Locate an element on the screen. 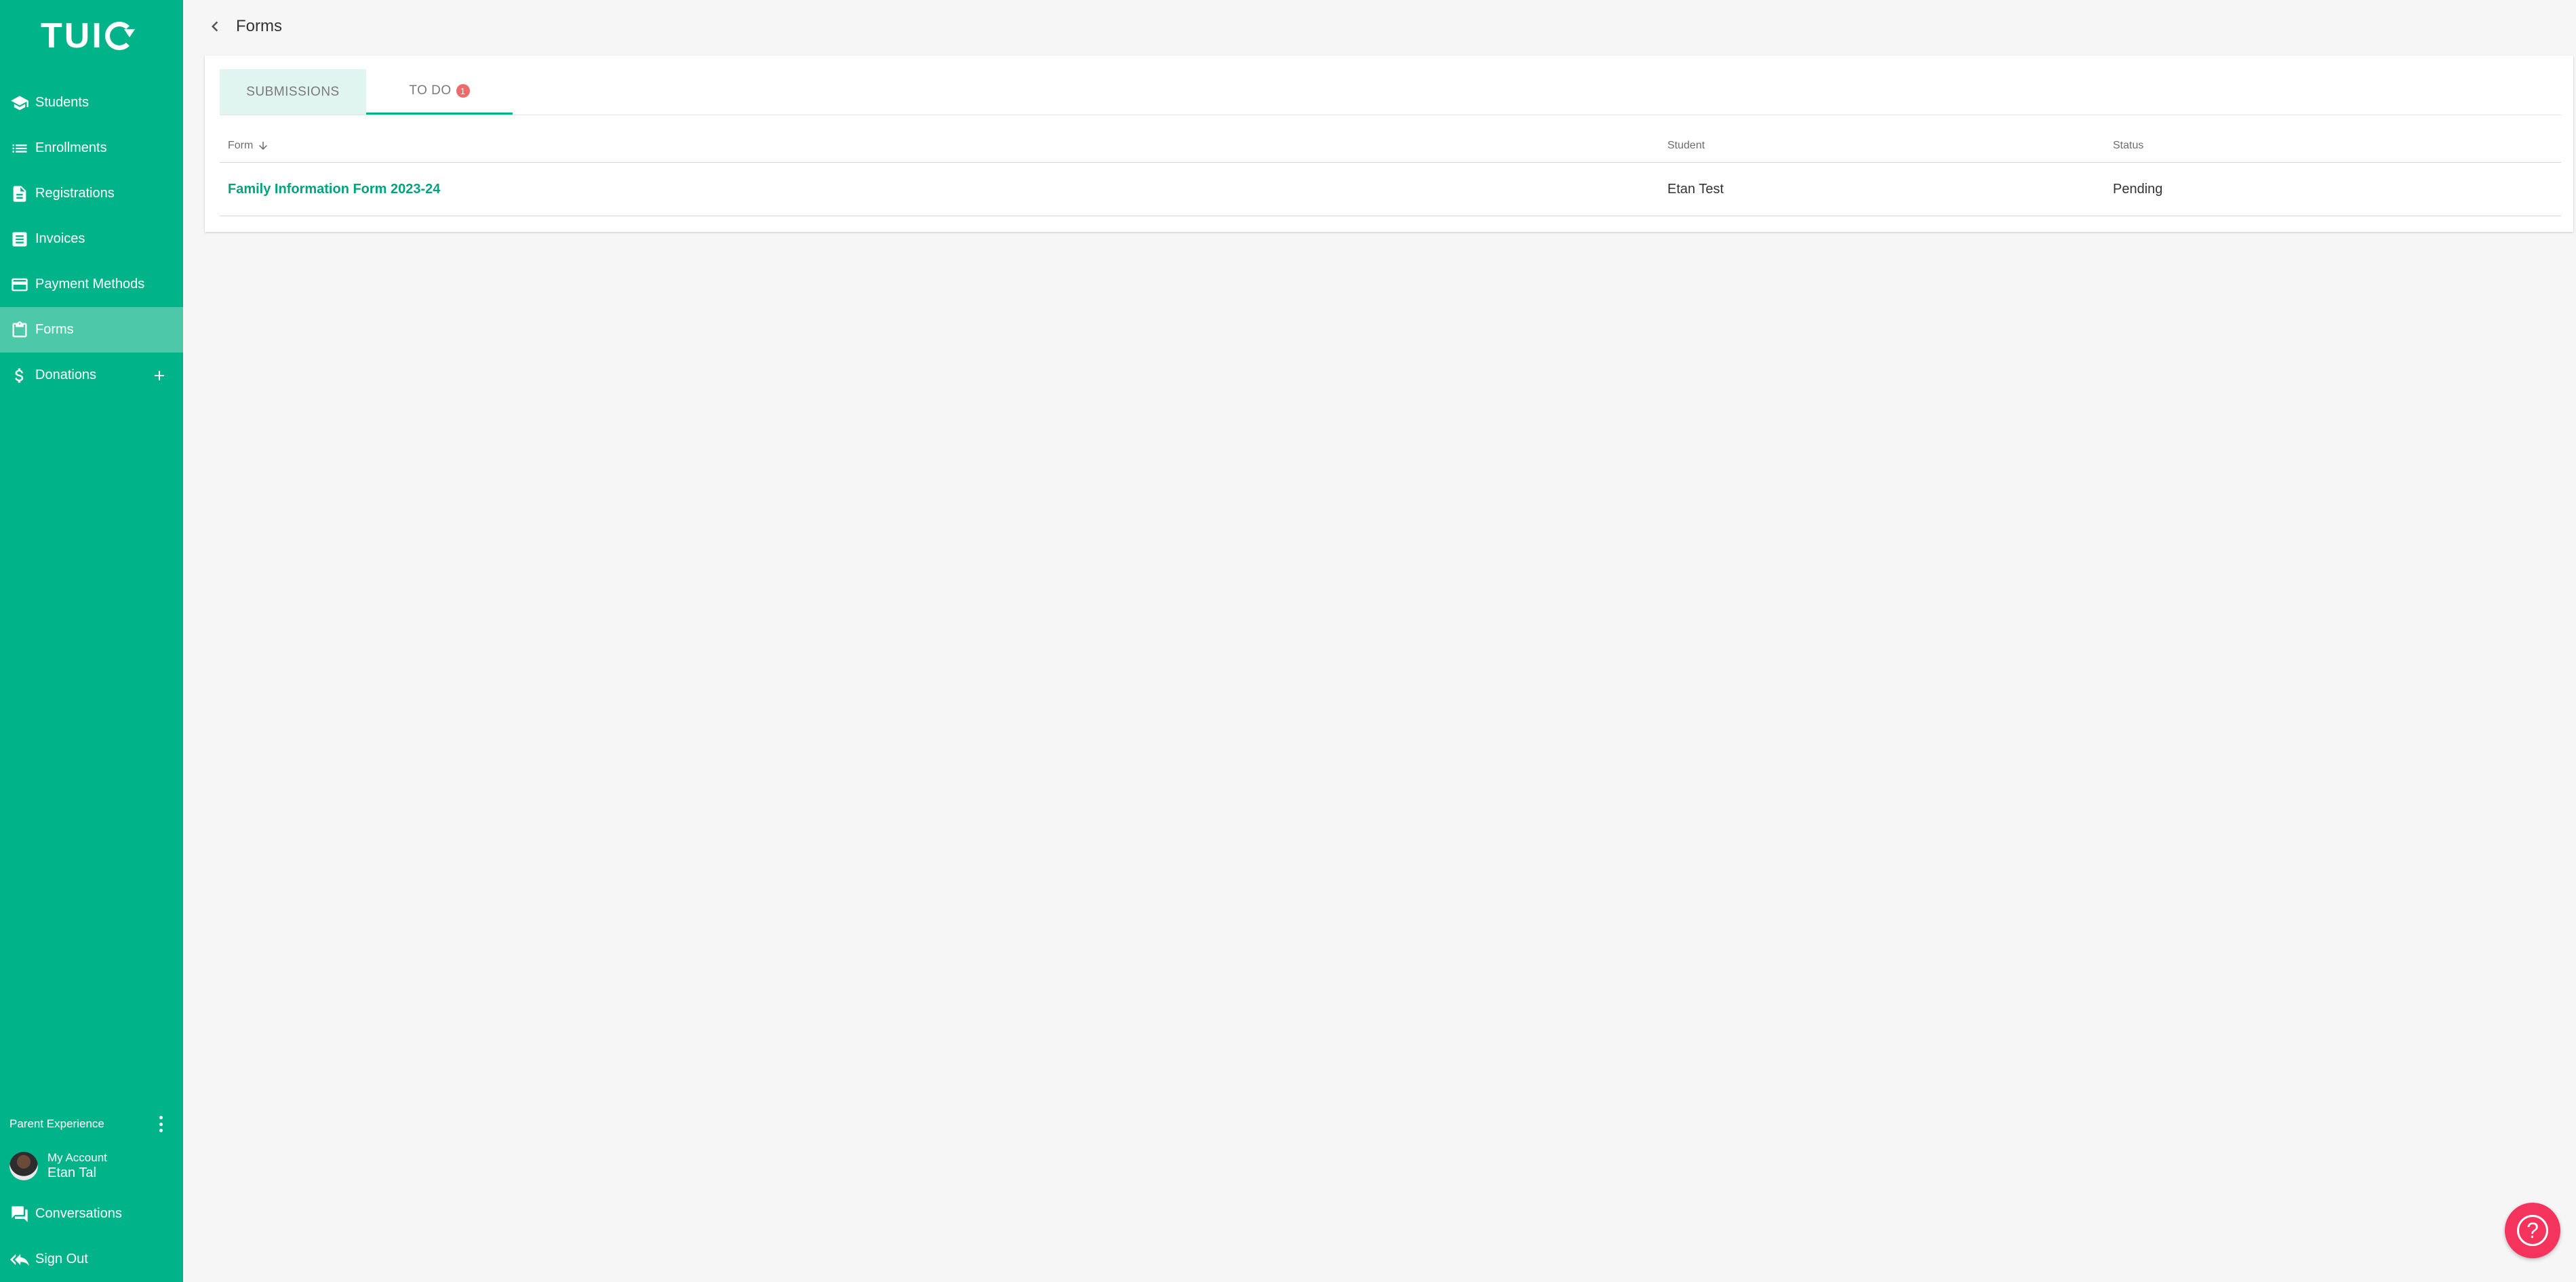 The image size is (2576, 1282). sidebar-item-label: Enrollments is located at coordinates (71, 147).